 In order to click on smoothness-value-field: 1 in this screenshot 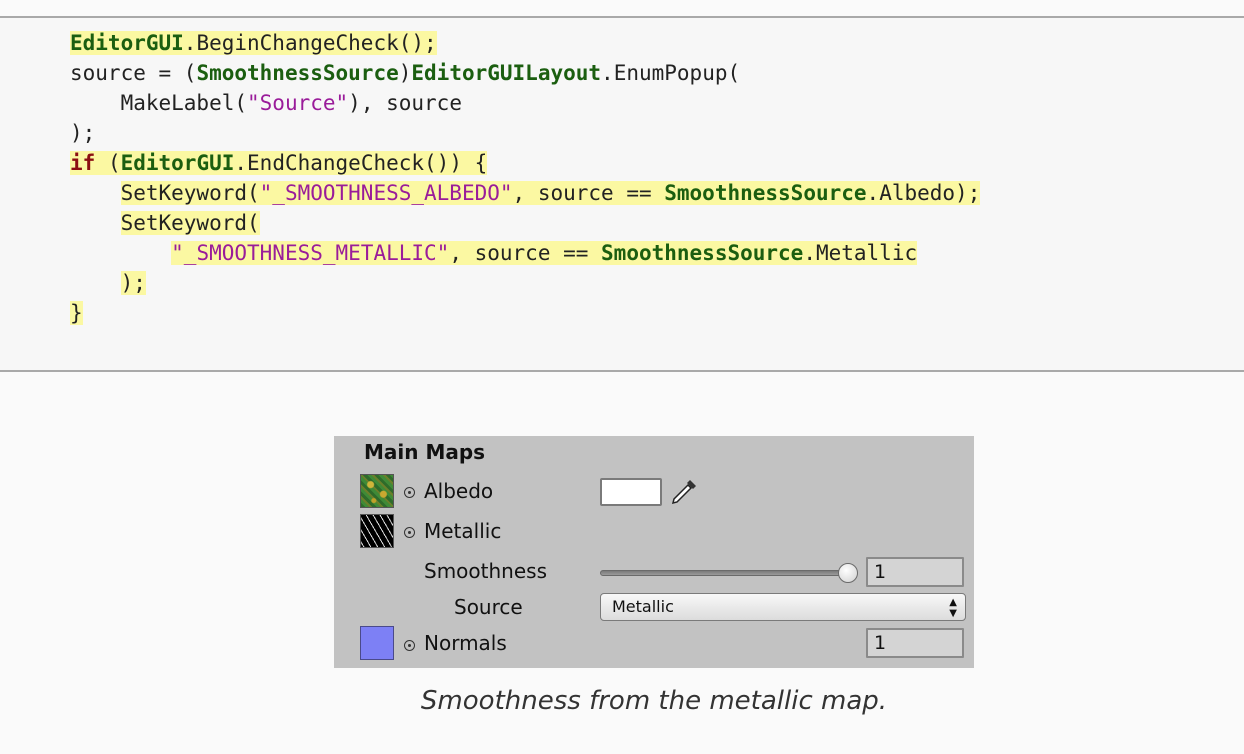, I will do `click(915, 572)`.